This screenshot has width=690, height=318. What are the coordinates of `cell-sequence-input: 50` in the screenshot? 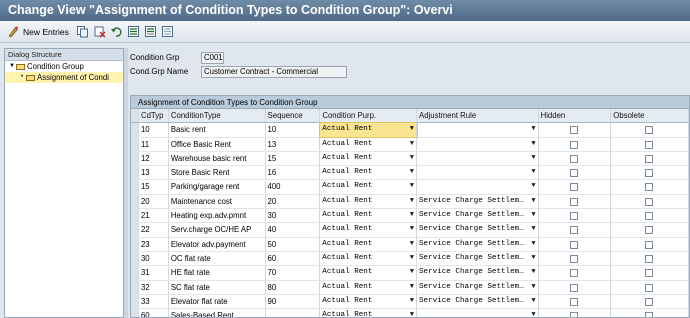 It's located at (293, 244).